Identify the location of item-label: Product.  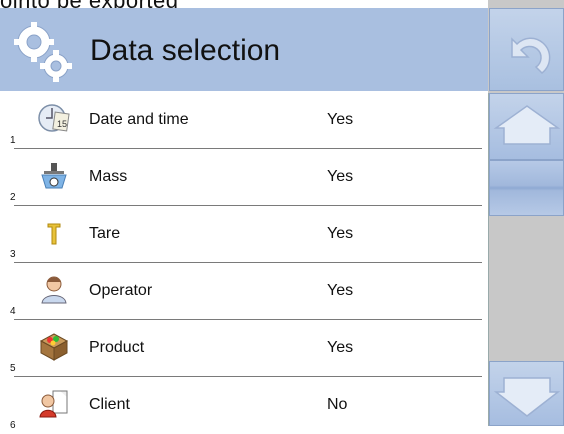
(117, 347).